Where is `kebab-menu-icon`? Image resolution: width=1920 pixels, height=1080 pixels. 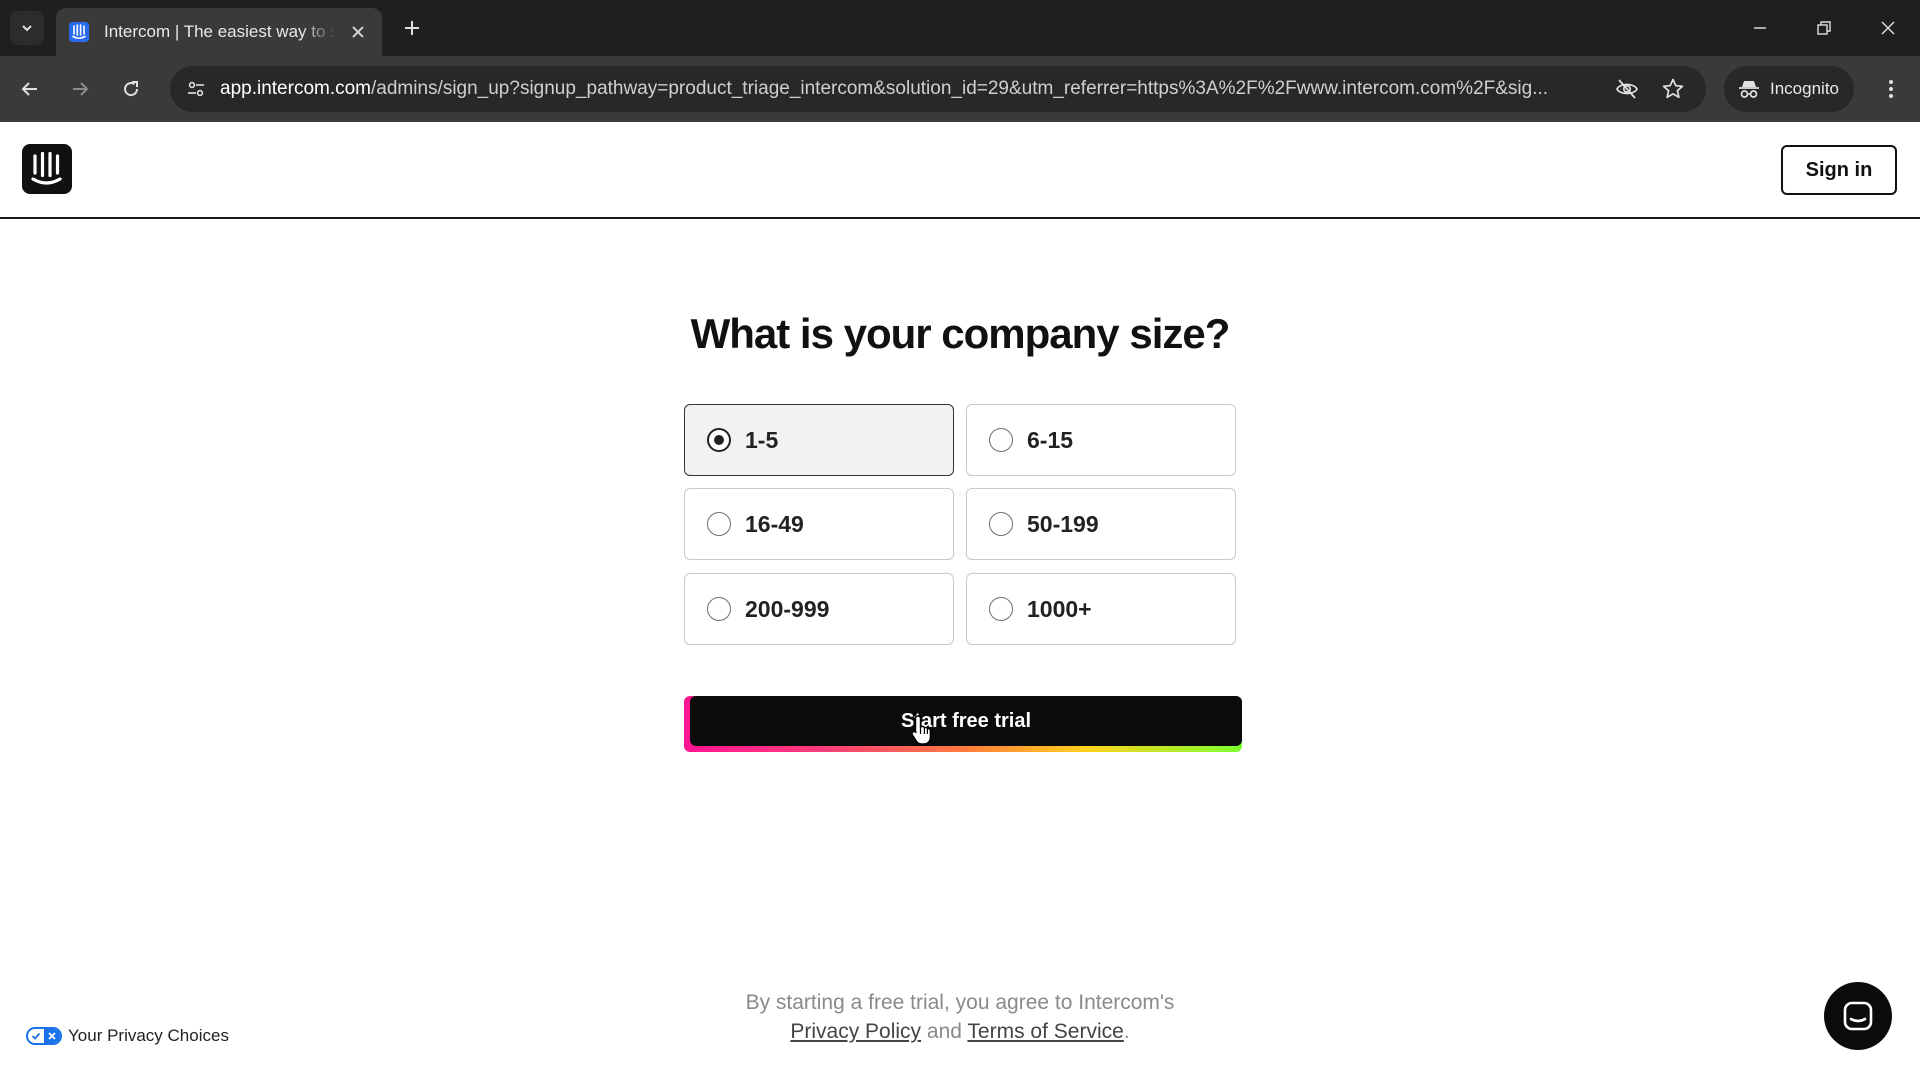 kebab-menu-icon is located at coordinates (1891, 89).